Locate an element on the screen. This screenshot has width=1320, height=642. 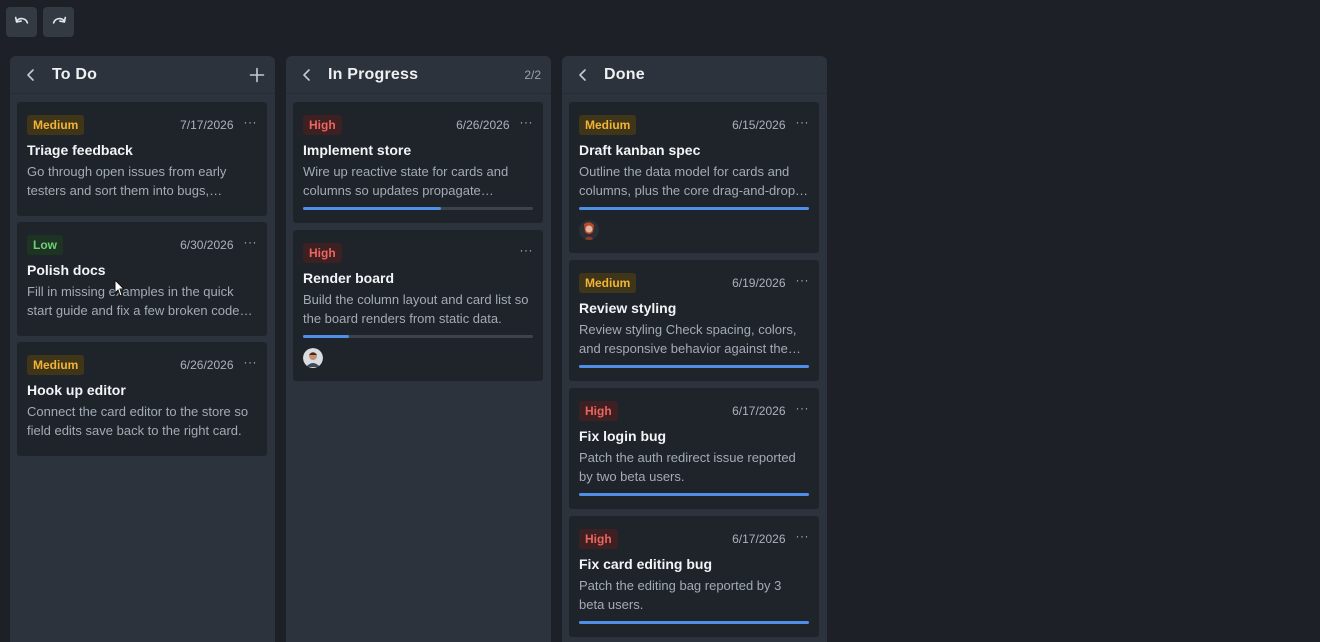
column-header: In Progress 2/2 is located at coordinates (418, 75).